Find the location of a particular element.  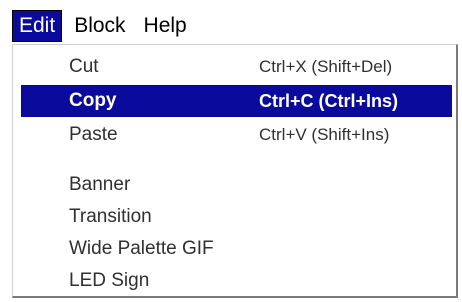

menu-item-shortcut: Ctrl+X (Shift+Del) is located at coordinates (326, 66).